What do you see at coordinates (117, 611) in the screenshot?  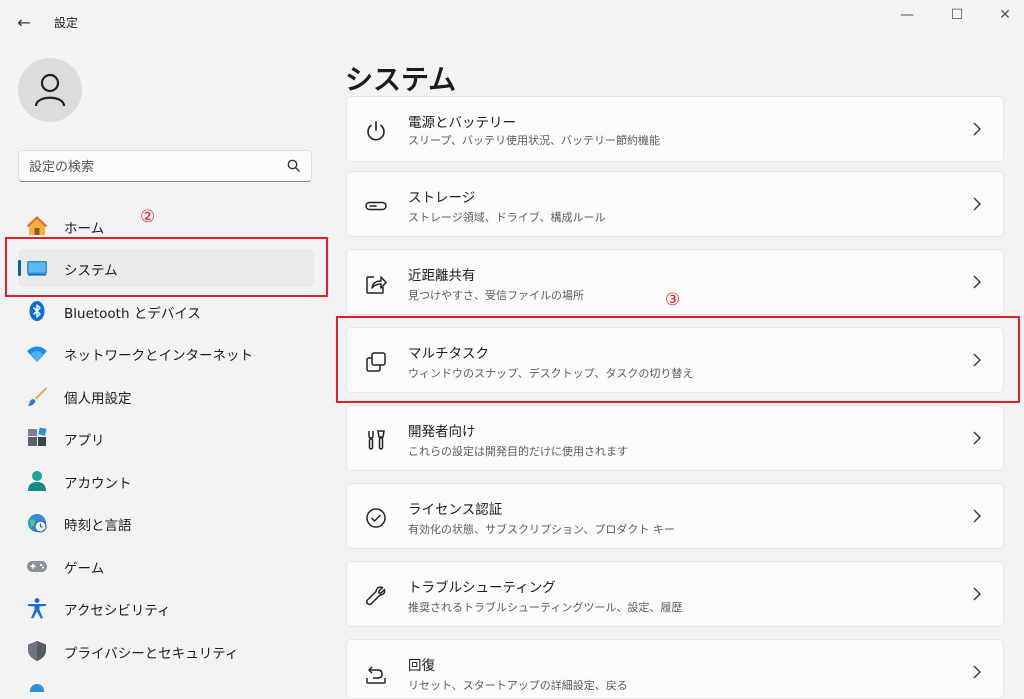 I see `sidebar-item-label: アクセシビリティ` at bounding box center [117, 611].